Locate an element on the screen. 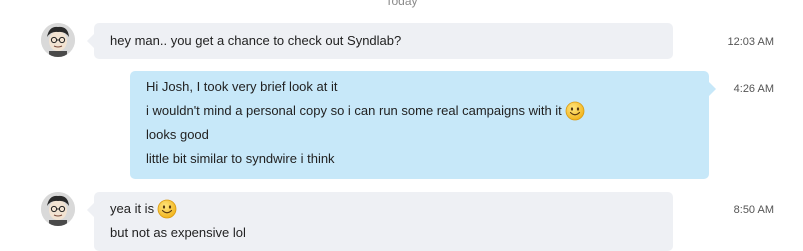 The height and width of the screenshot is (251, 803). message-timestamp: 4:26 AM is located at coordinates (753, 89).